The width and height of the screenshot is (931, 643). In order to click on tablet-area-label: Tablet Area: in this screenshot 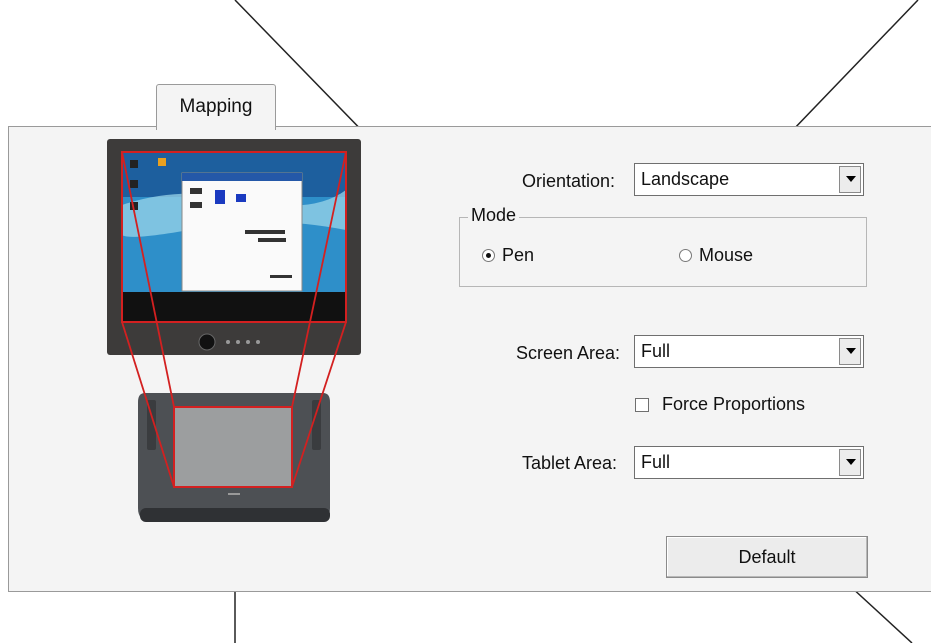, I will do `click(570, 463)`.